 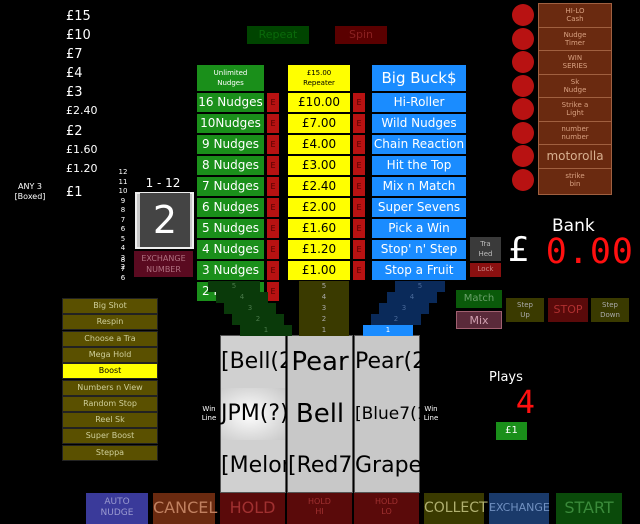 What do you see at coordinates (242, 297) in the screenshot?
I see `nudge_steps_left-1: 4` at bounding box center [242, 297].